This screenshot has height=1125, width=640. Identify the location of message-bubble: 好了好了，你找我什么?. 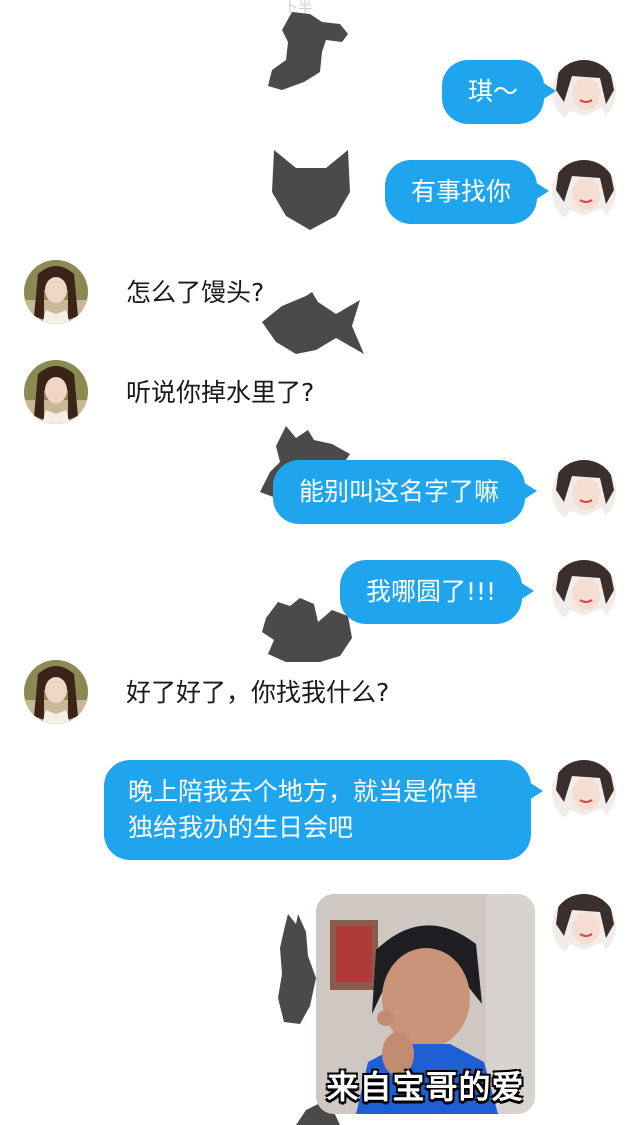
(257, 693).